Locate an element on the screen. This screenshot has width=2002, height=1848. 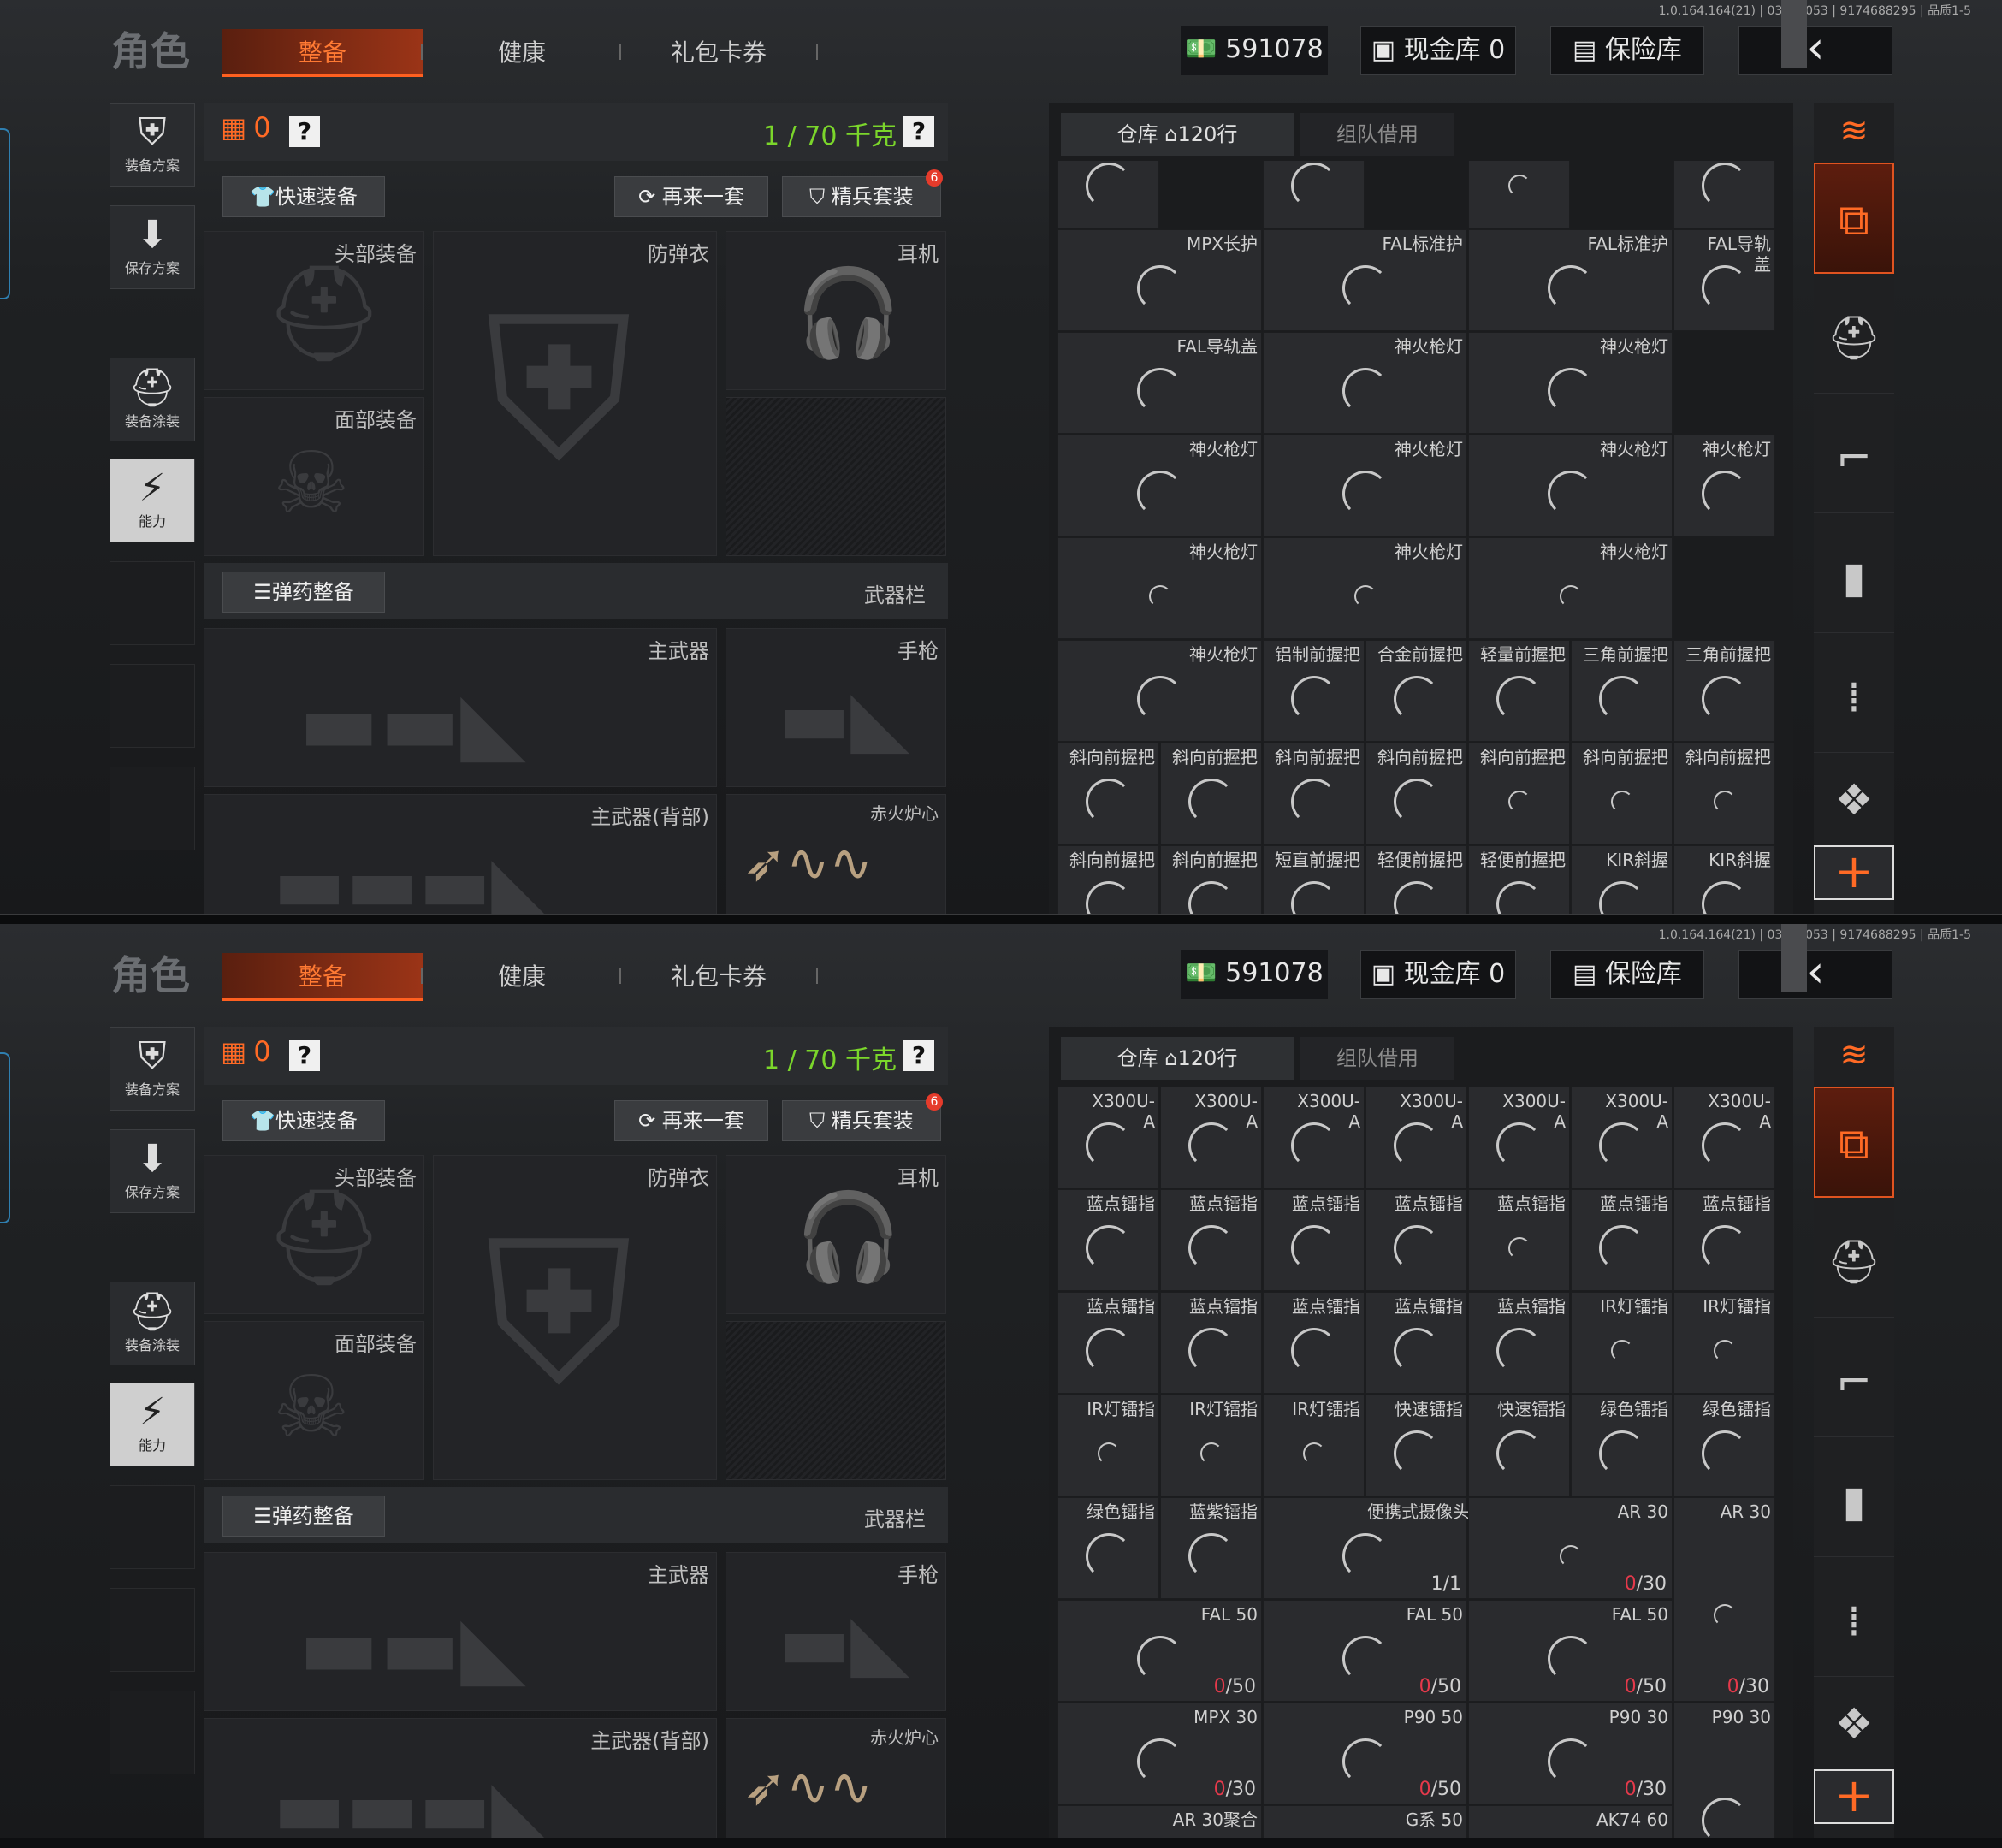
storage-item: 三角前握把 is located at coordinates (1622, 691).